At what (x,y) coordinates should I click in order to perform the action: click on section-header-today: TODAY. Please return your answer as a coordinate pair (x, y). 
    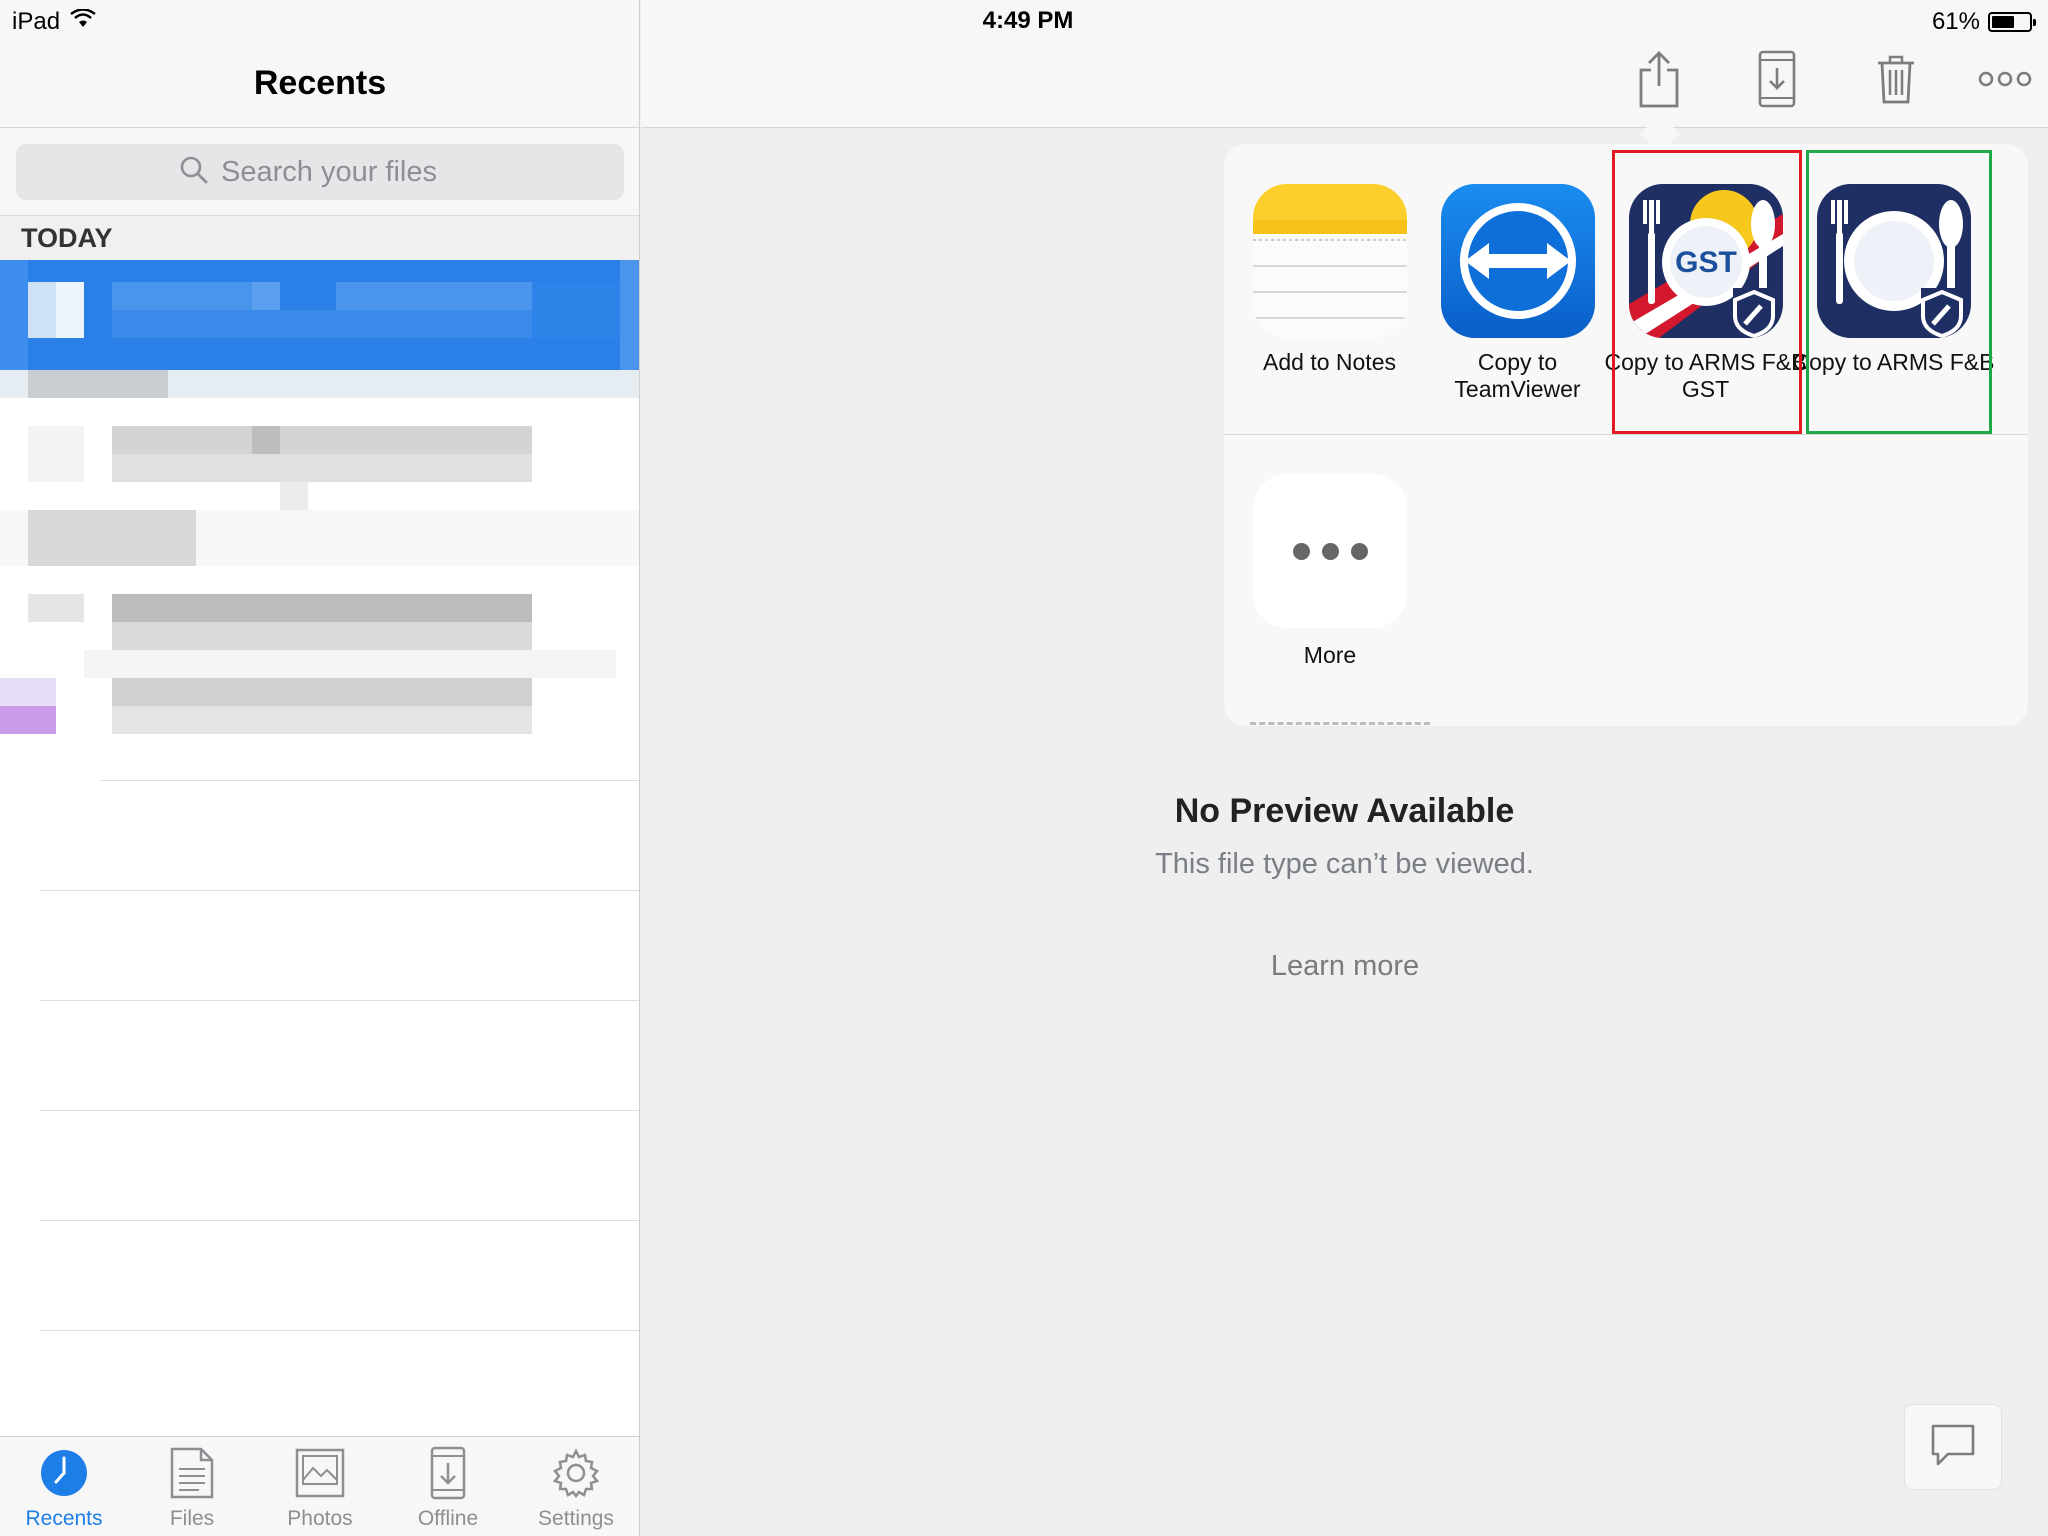
    Looking at the image, I should click on (319, 238).